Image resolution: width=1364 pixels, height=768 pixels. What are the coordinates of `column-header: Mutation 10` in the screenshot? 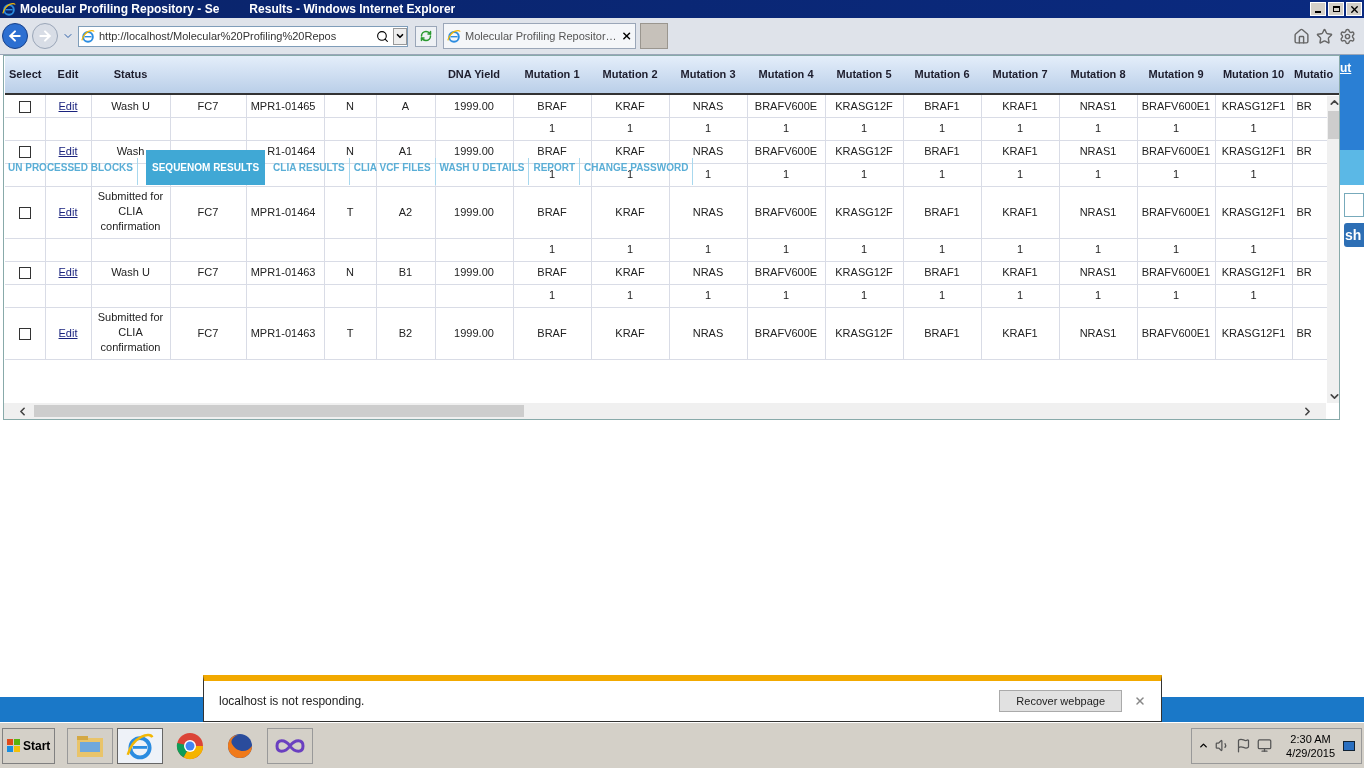 It's located at (1253, 74).